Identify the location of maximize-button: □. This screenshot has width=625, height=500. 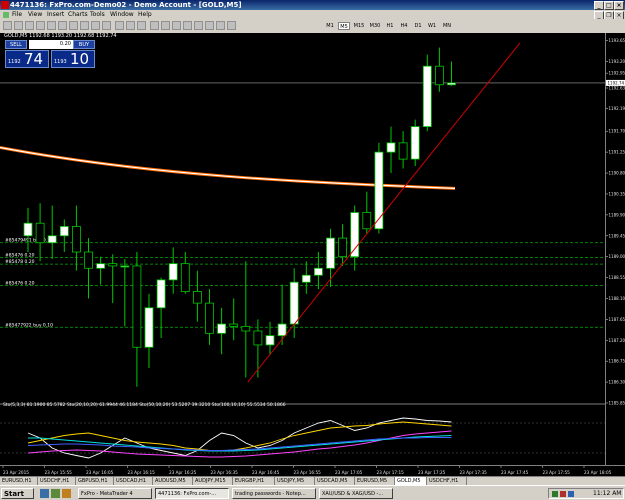
(609, 5).